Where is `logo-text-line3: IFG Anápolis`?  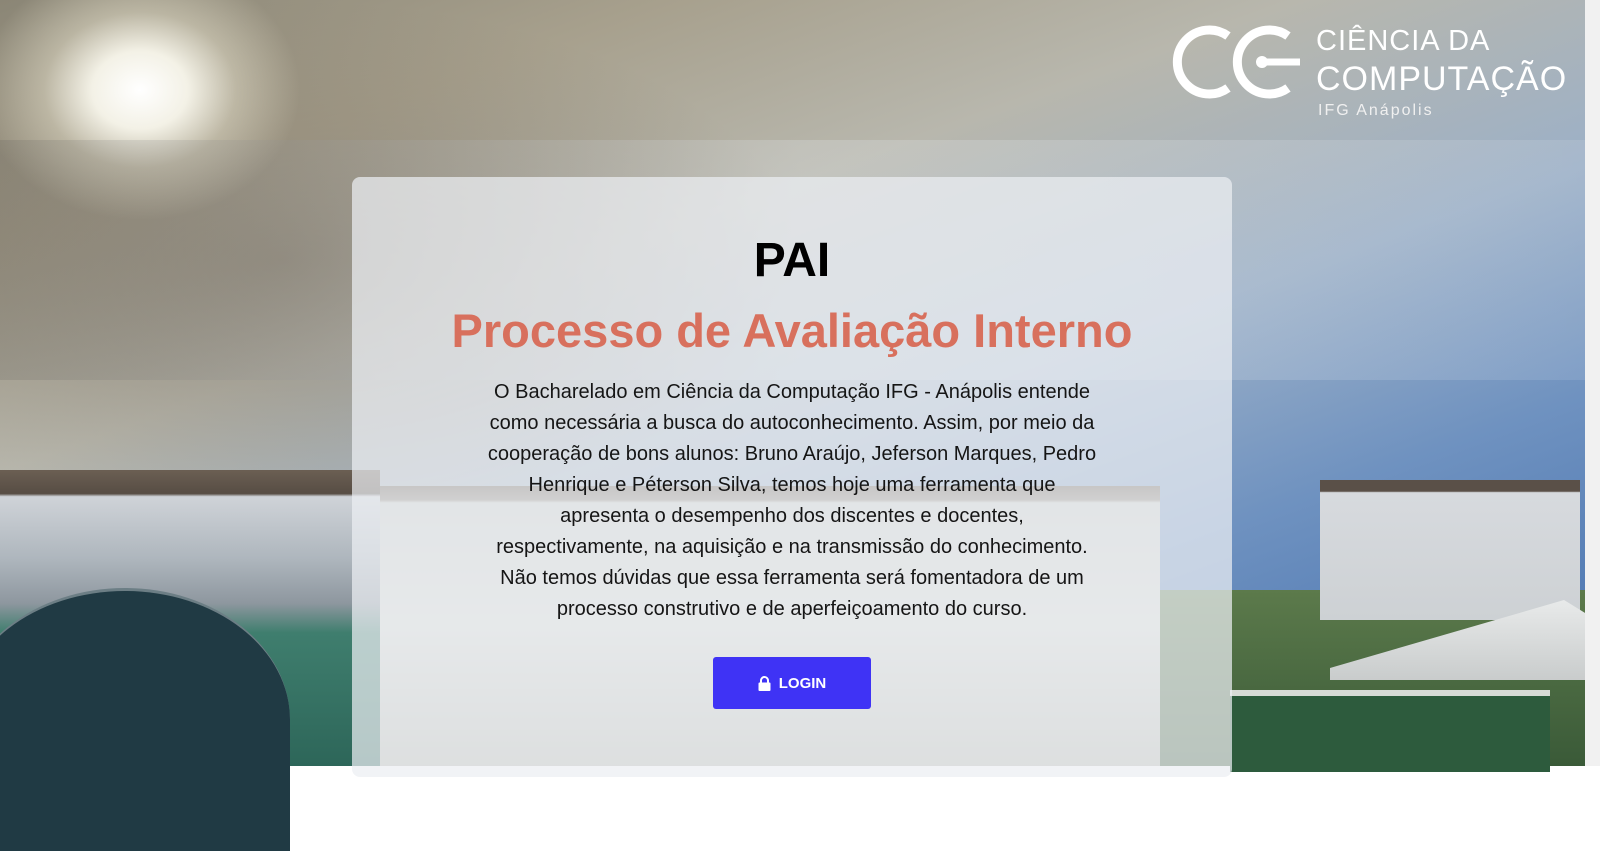
logo-text-line3: IFG Anápolis is located at coordinates (1376, 110).